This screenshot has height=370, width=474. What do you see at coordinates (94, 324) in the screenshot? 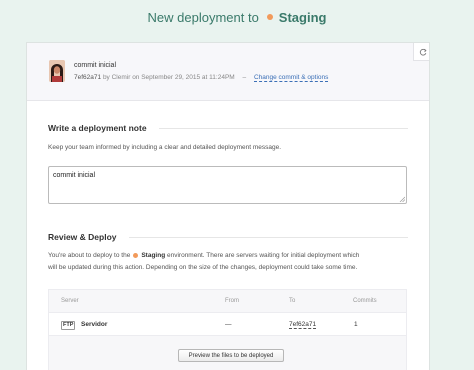
I see `server-name: Servidor` at bounding box center [94, 324].